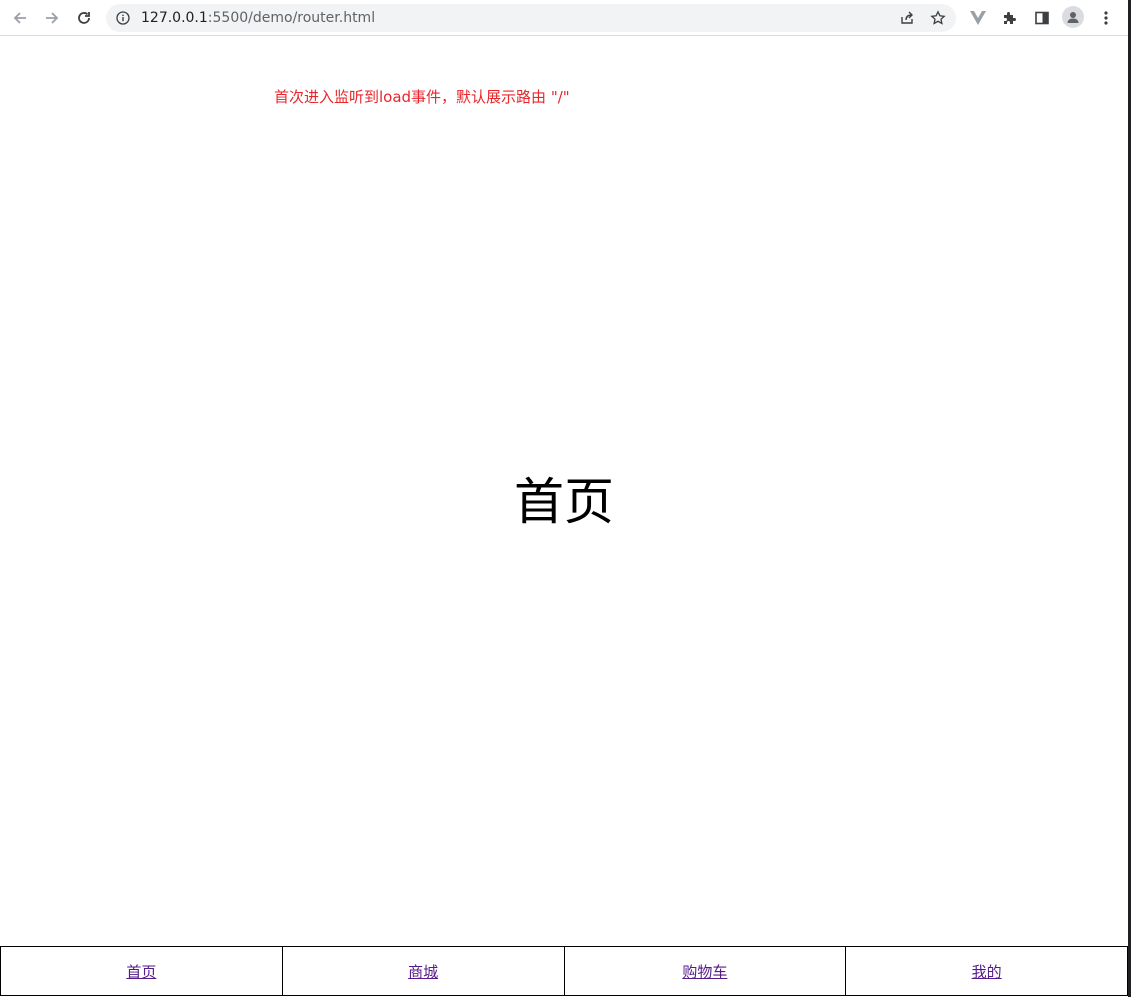  Describe the element at coordinates (564, 502) in the screenshot. I see `page-title: 首页` at that location.